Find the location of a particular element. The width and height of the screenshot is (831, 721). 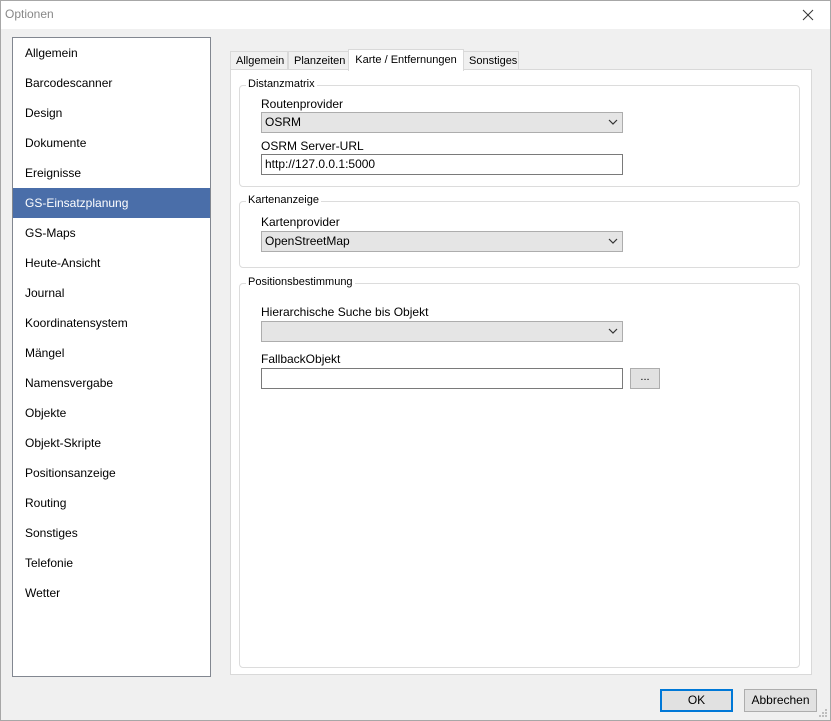

sidebar-item-telefonie: Telefonie is located at coordinates (111, 563).